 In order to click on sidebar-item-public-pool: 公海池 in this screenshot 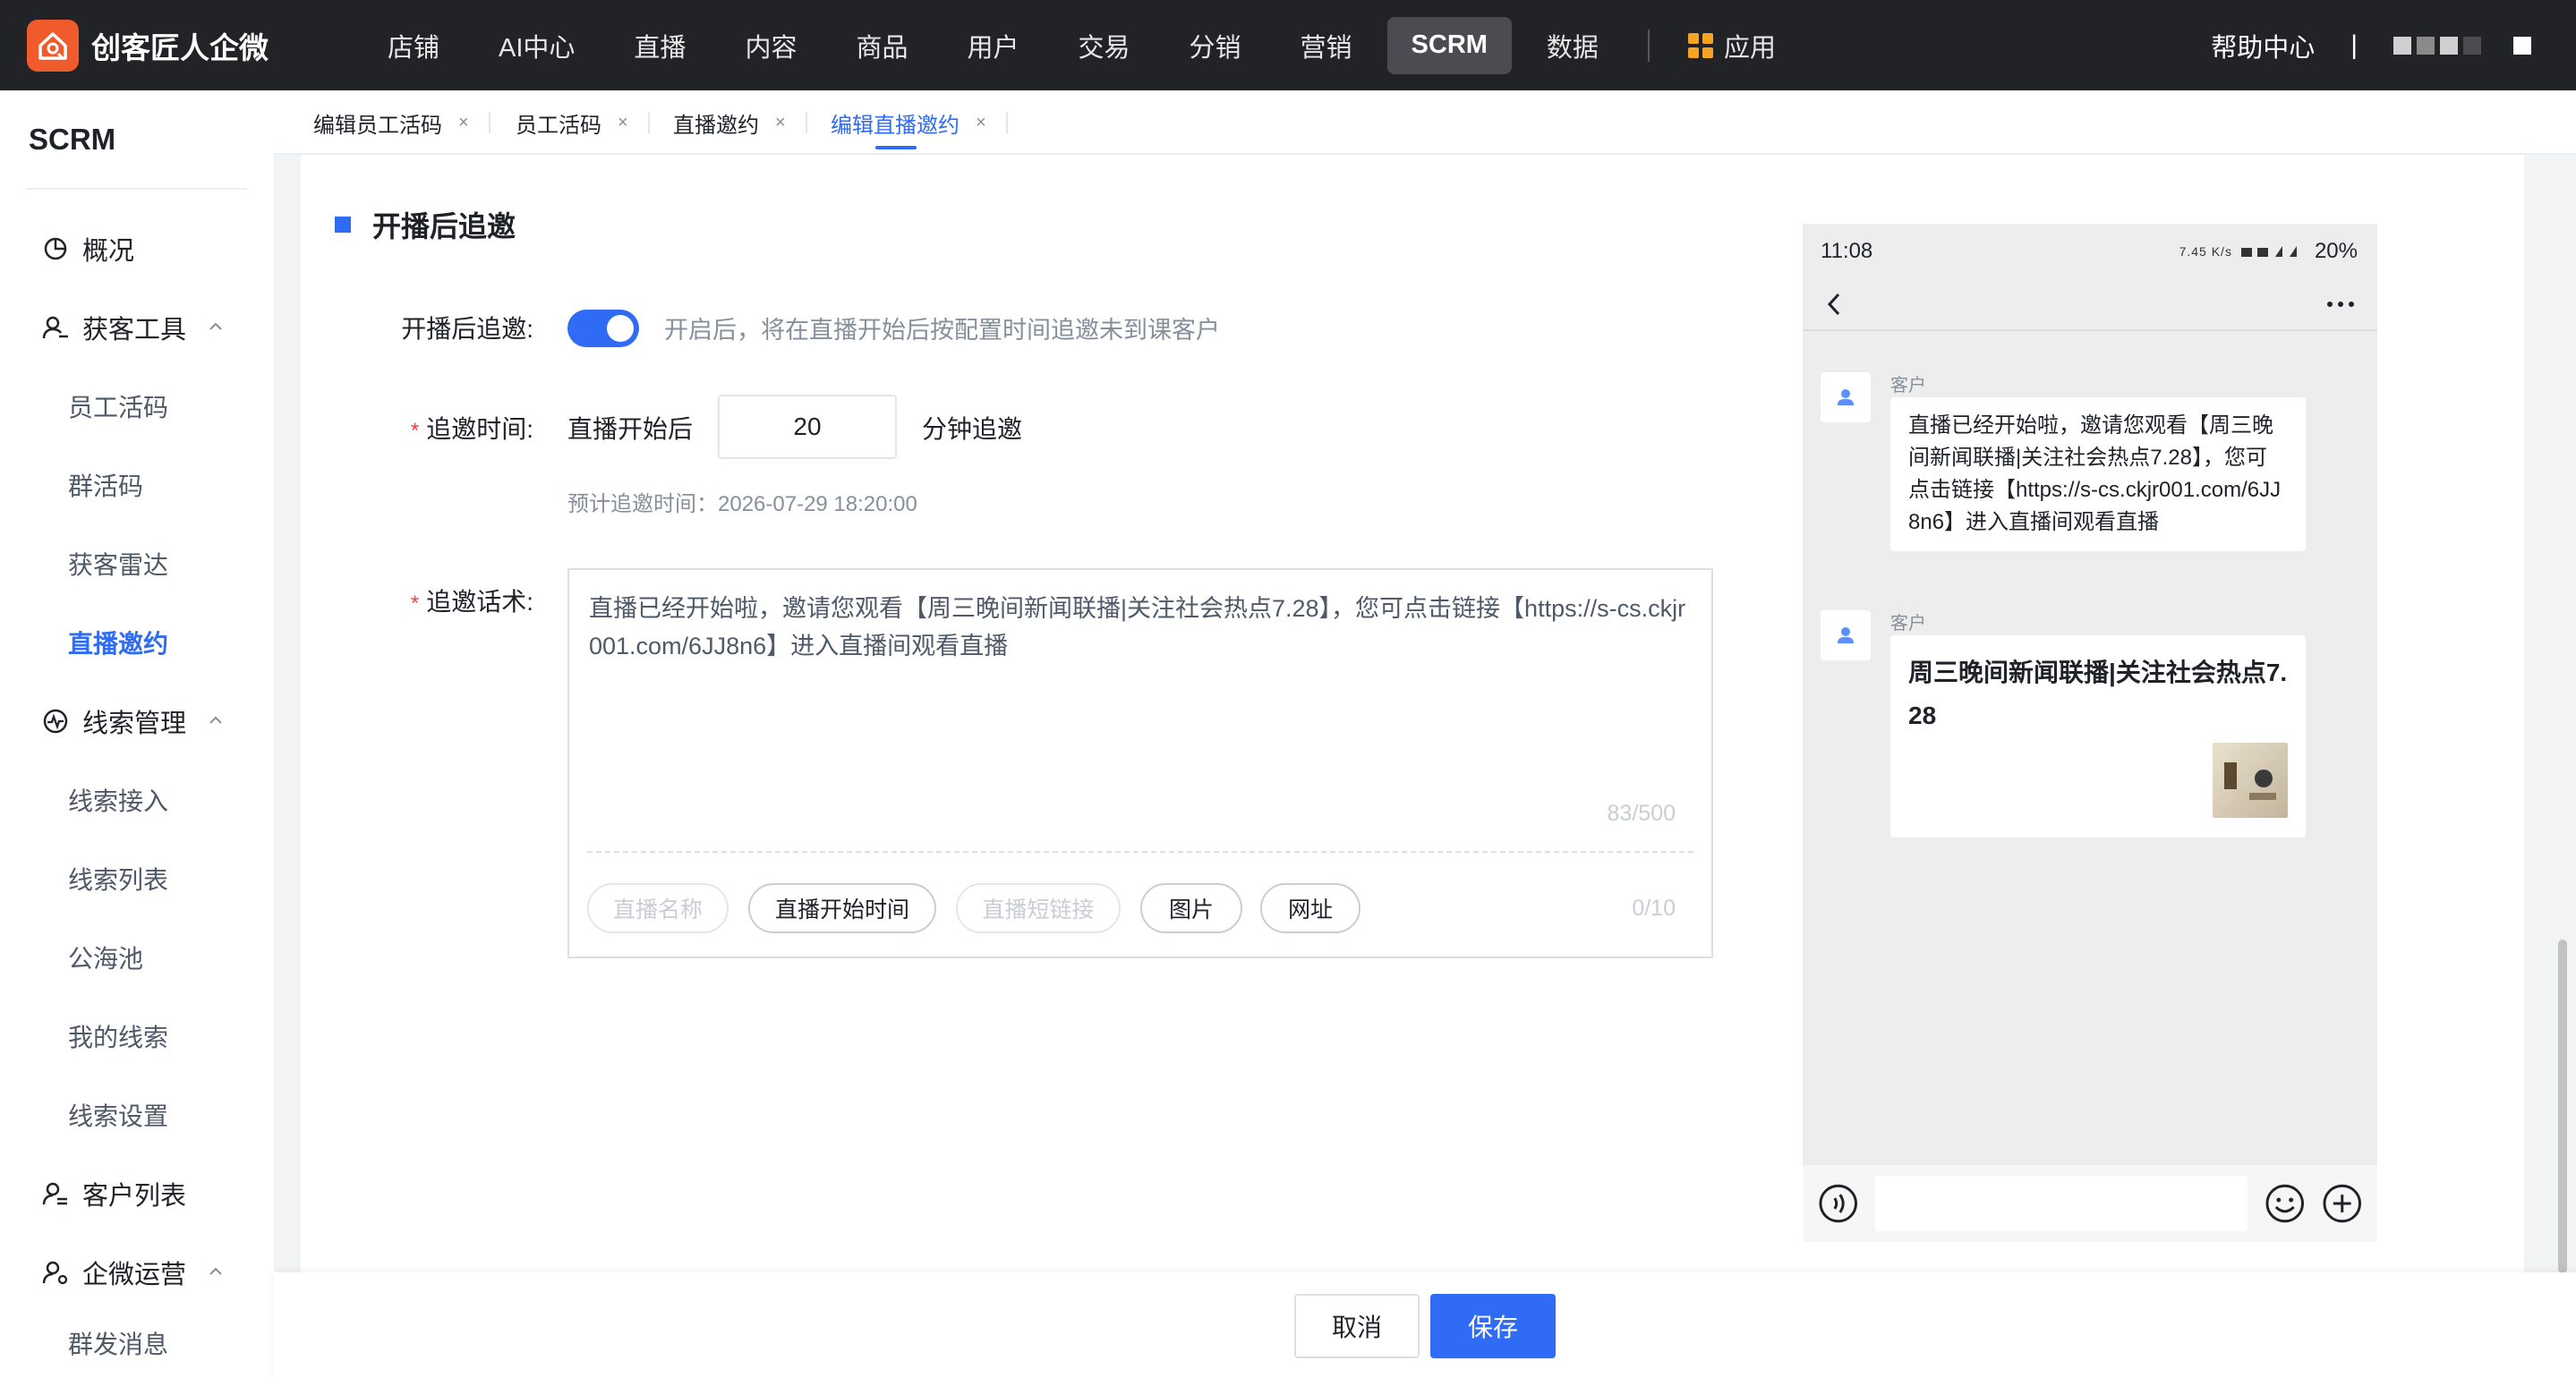, I will do `click(137, 958)`.